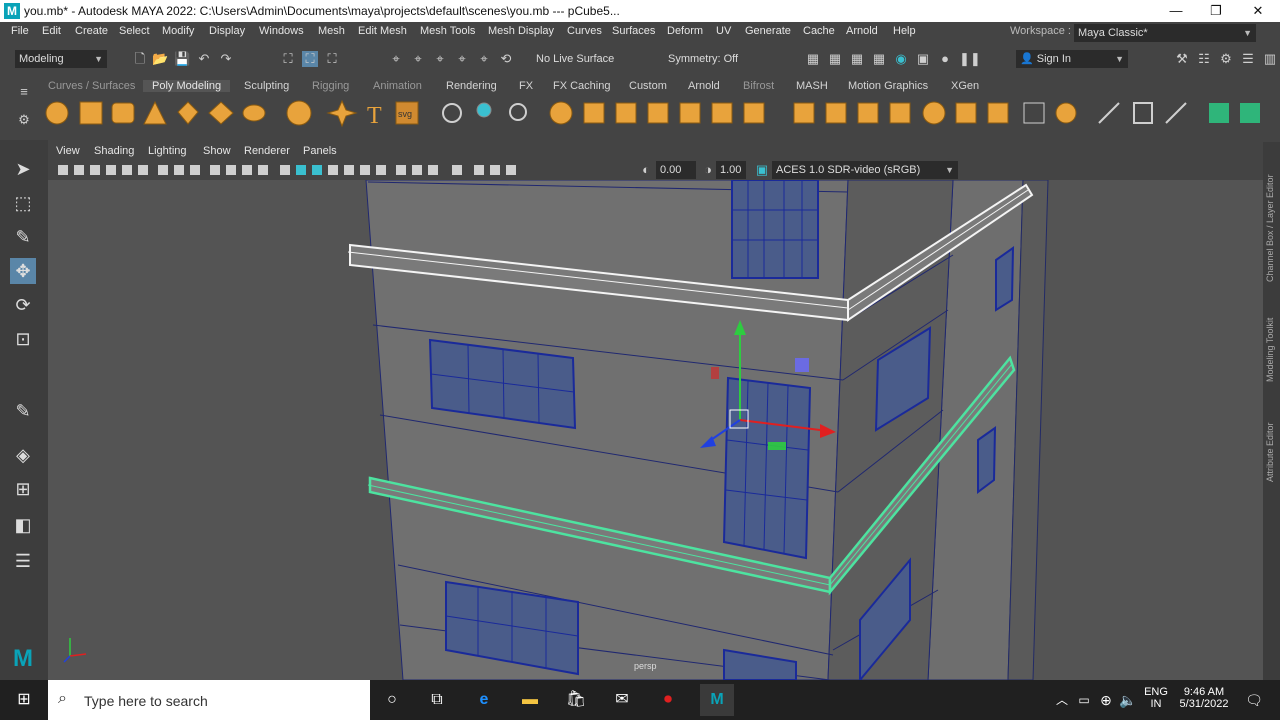 This screenshot has width=1280, height=720. I want to click on shelf-tab-fx: FX, so click(526, 86).